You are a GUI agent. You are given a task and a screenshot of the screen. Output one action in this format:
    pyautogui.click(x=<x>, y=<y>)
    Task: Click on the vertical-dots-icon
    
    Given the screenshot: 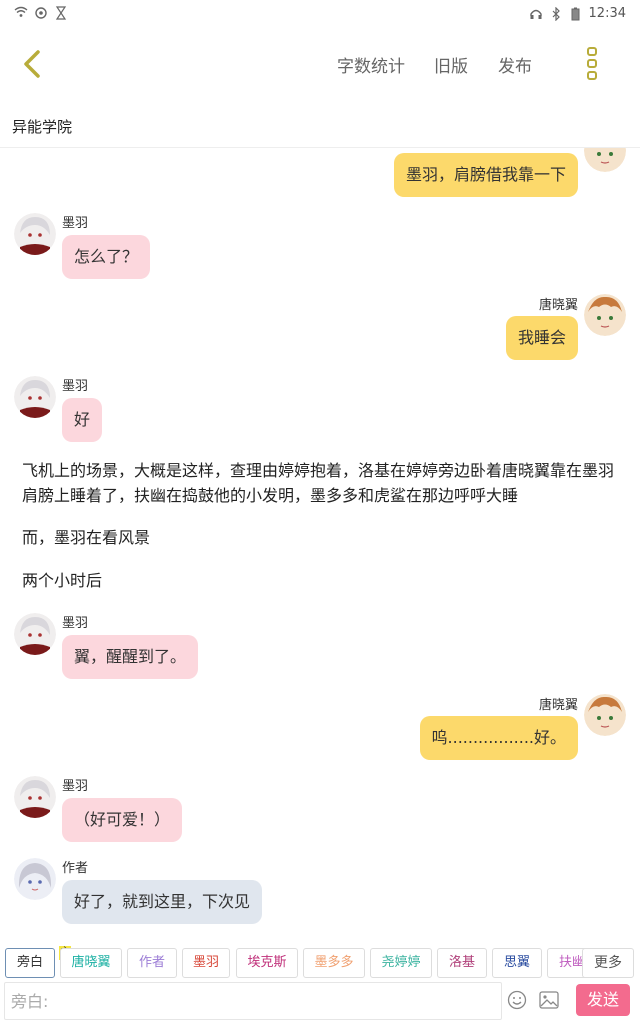 What is the action you would take?
    pyautogui.click(x=592, y=63)
    